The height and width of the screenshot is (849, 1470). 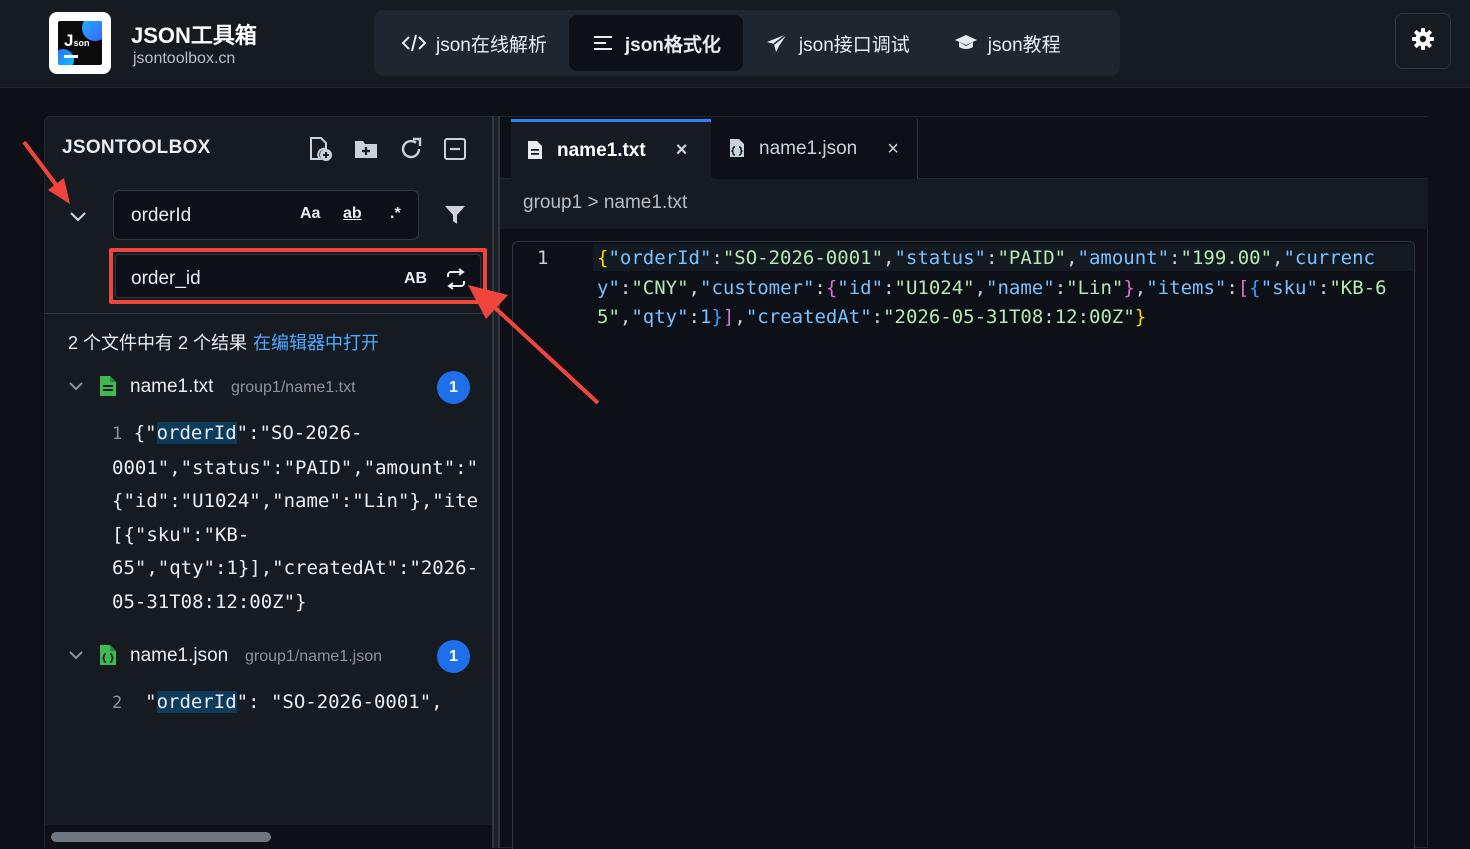 I want to click on code-token: {, so click(x=1255, y=287).